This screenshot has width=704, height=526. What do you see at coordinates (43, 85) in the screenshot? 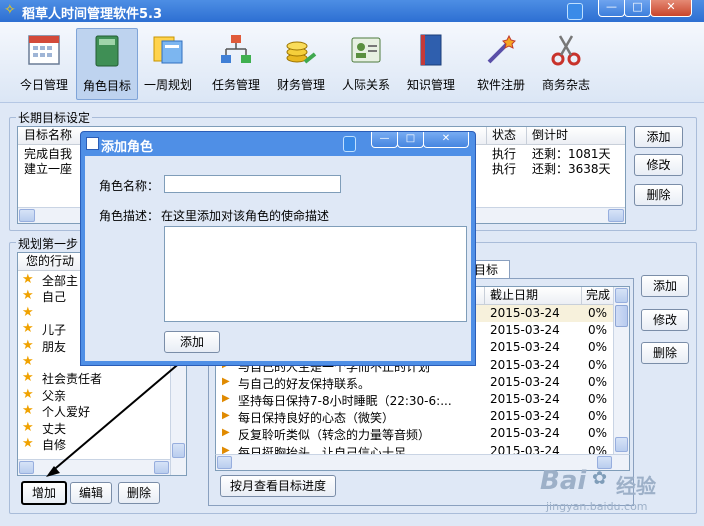
I see `toolbar-label: 今日管理` at bounding box center [43, 85].